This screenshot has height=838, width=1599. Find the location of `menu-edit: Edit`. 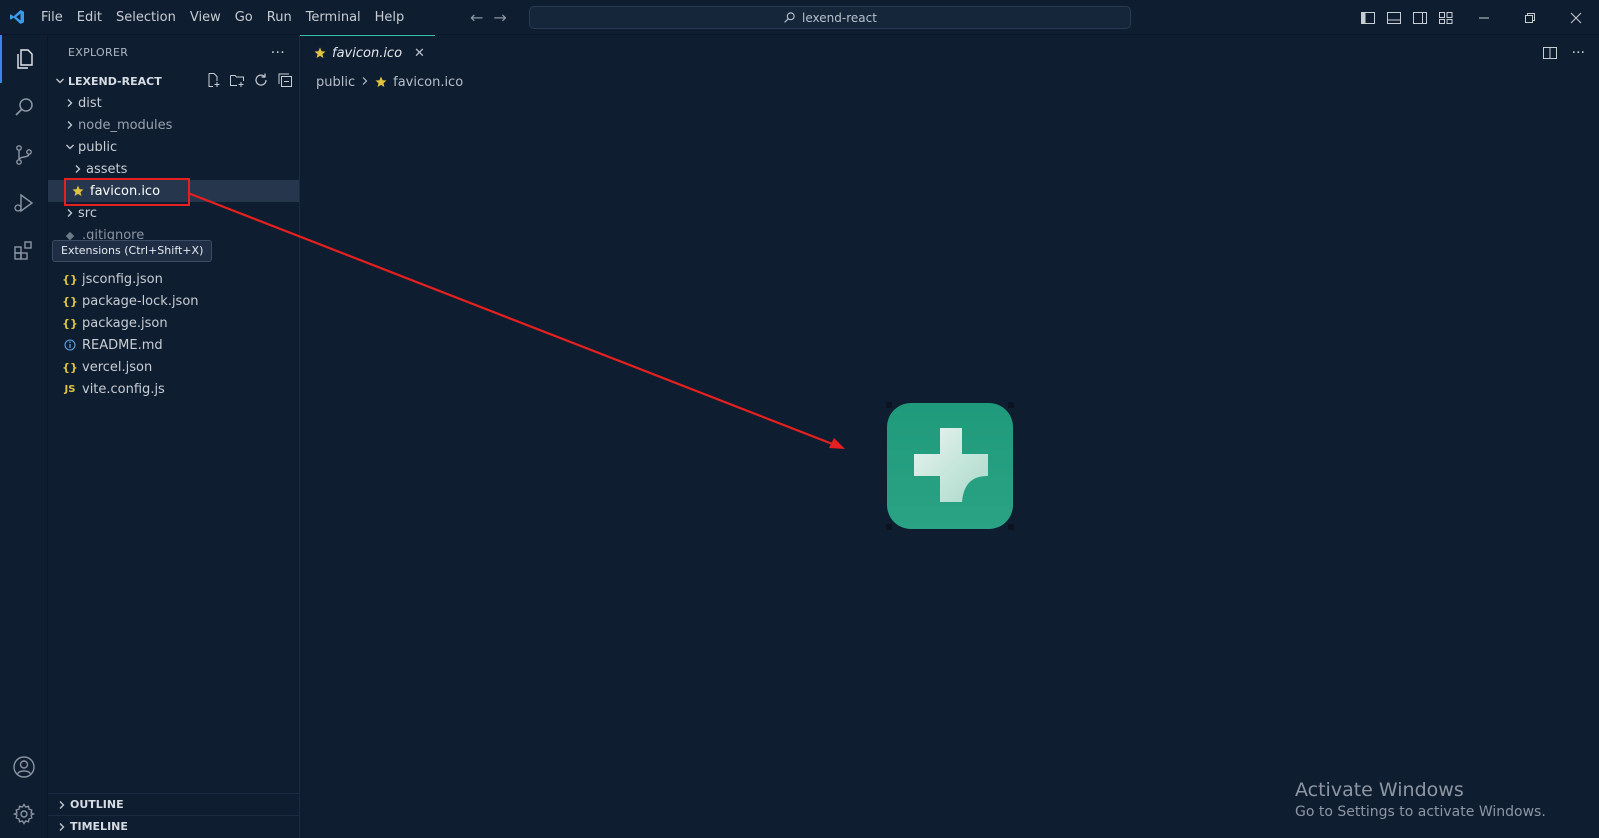

menu-edit: Edit is located at coordinates (89, 17).